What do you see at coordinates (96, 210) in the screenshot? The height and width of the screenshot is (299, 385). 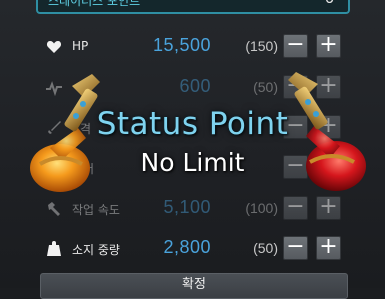 I see `stat-label: 작업 속도` at bounding box center [96, 210].